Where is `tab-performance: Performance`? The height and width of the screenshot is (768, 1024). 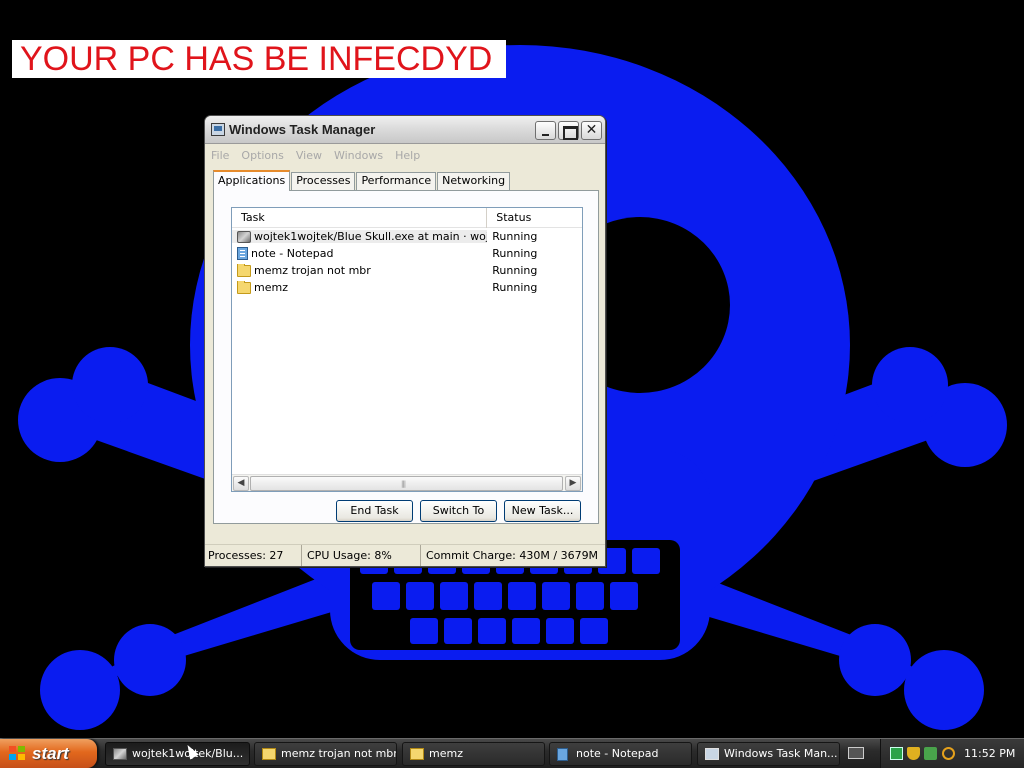 tab-performance: Performance is located at coordinates (396, 181).